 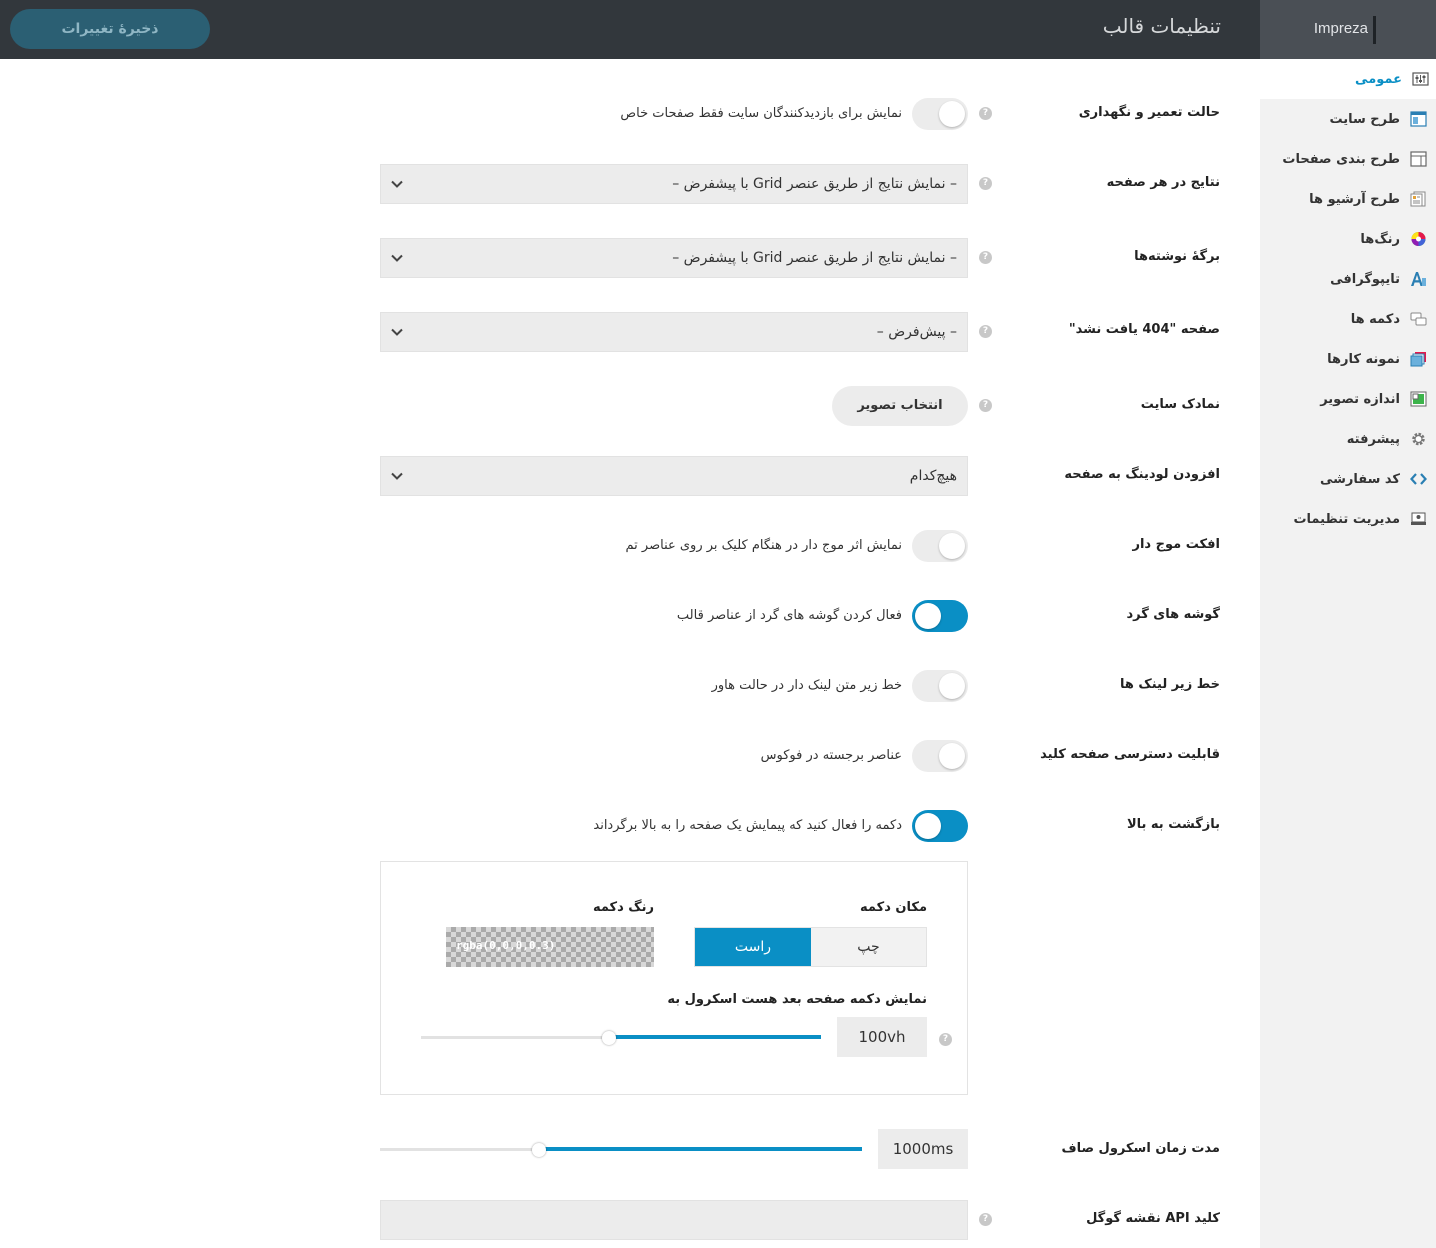 I want to click on smooth-scroll-label: مدت زمان اسکرول صاف, so click(x=1140, y=1148).